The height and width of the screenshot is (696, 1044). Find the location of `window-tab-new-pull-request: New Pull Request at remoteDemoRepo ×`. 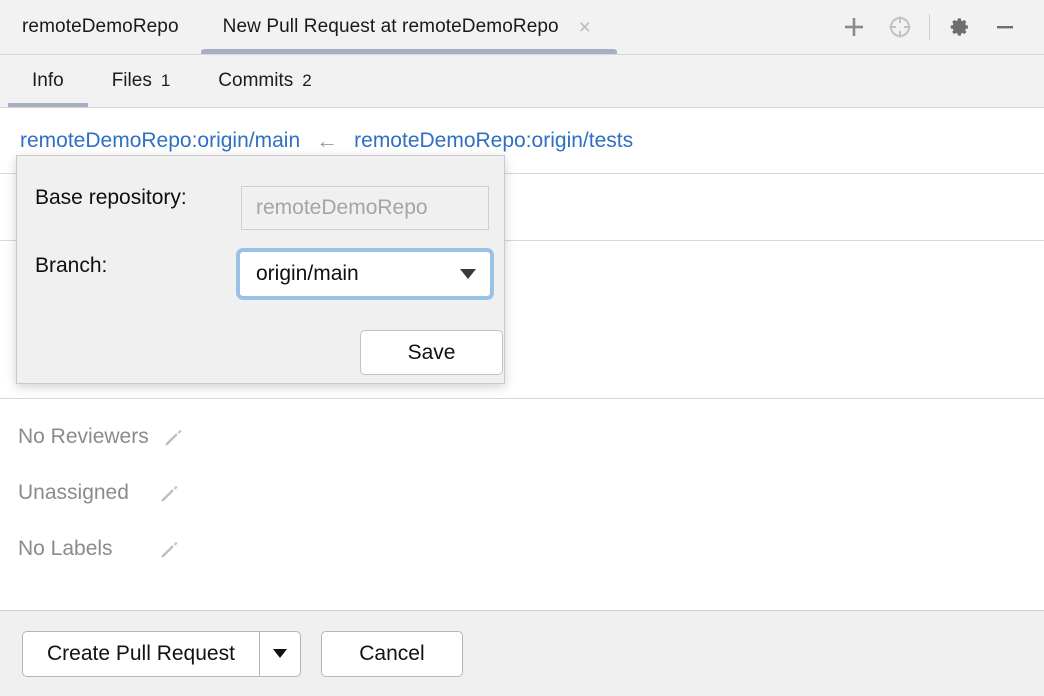

window-tab-new-pull-request: New Pull Request at remoteDemoRepo × is located at coordinates (408, 27).